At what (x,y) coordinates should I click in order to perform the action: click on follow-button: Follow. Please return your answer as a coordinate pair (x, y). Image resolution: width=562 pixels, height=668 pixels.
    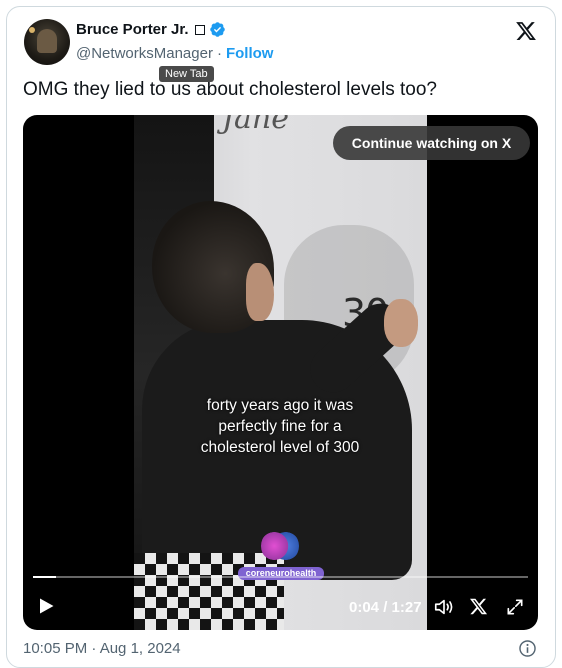
    Looking at the image, I should click on (250, 53).